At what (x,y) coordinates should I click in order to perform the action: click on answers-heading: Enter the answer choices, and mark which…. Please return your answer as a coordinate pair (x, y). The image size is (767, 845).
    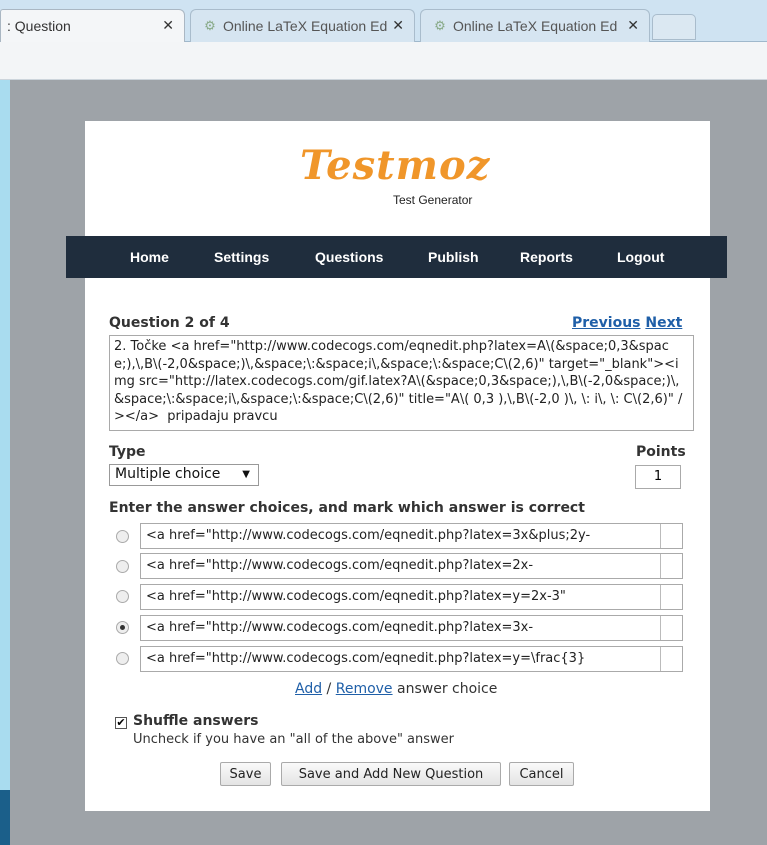
    Looking at the image, I should click on (347, 508).